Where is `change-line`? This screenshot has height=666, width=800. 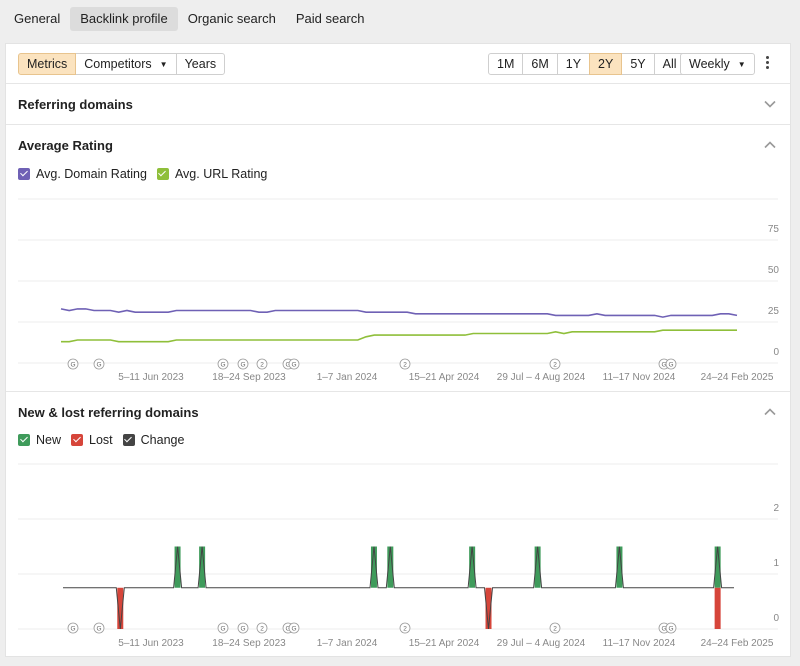
change-line is located at coordinates (398, 588).